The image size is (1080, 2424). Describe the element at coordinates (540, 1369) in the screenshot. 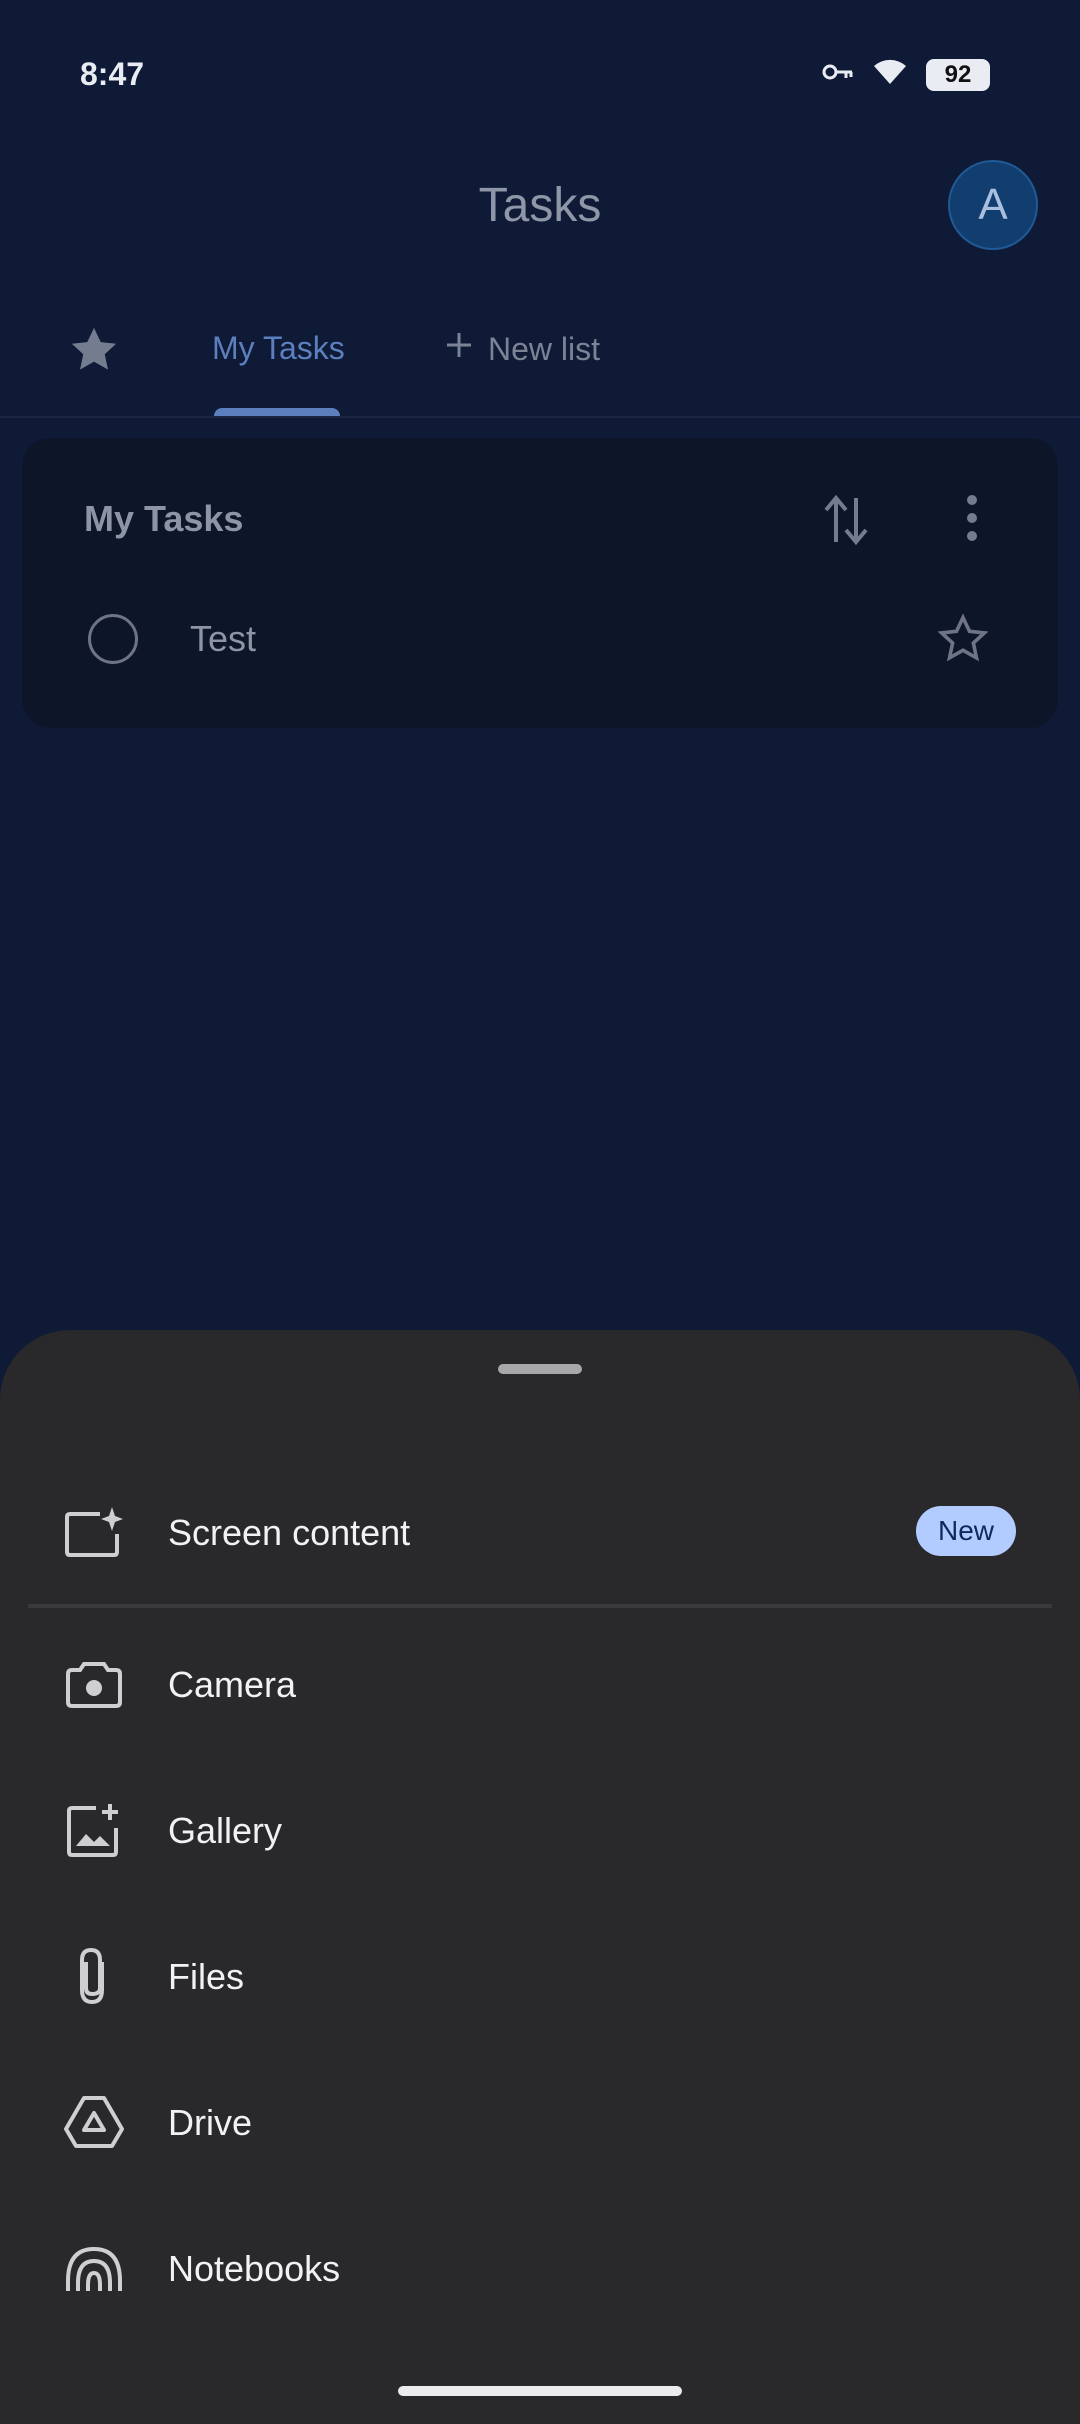

I see `drag-handle` at that location.